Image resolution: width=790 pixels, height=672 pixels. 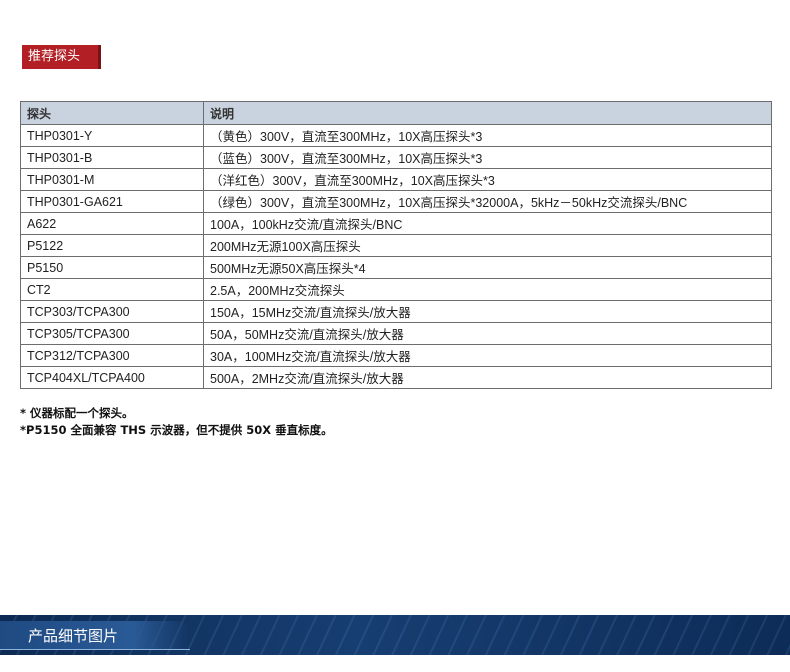 I want to click on table-row: THP0301-B （蓝色）300V，直流至300MHz，10X高压探头*3, so click(x=396, y=157).